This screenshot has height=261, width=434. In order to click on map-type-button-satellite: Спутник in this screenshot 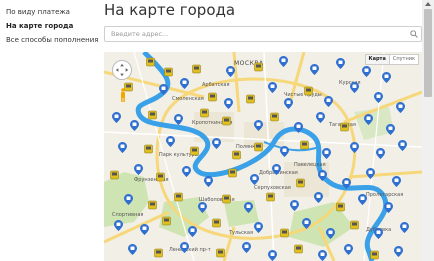, I will do `click(403, 59)`.